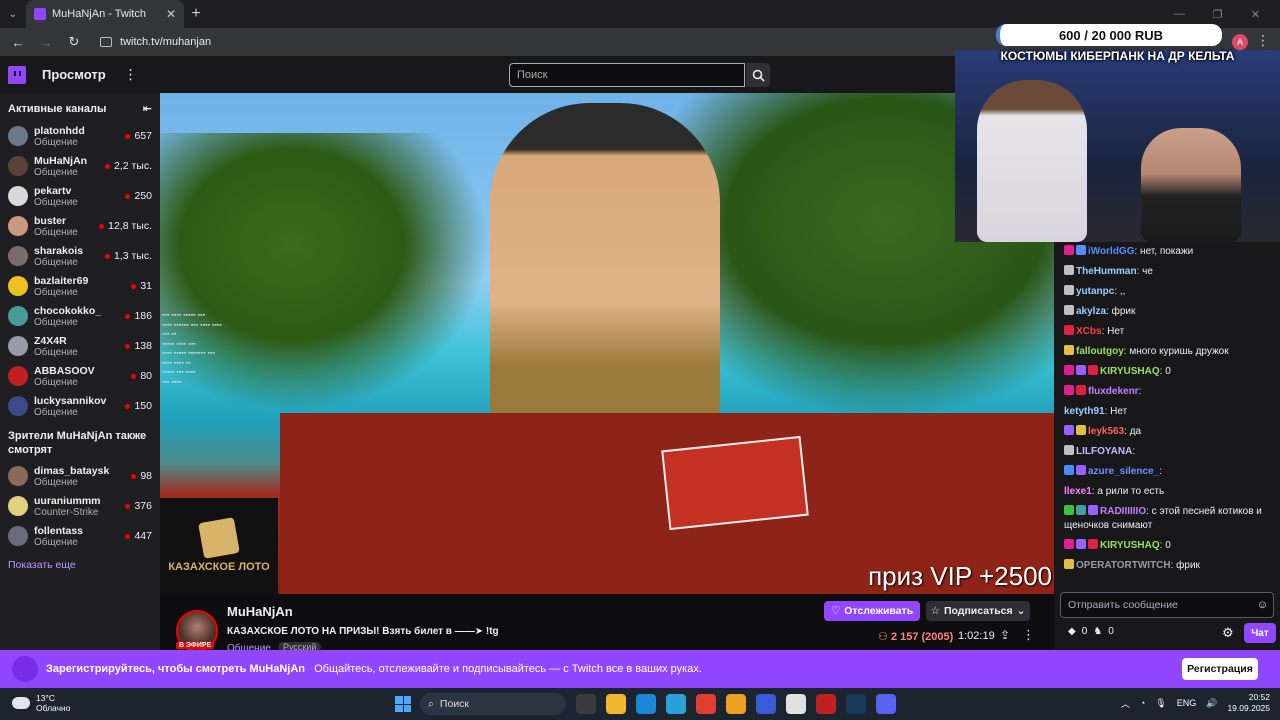 The width and height of the screenshot is (1280, 720). I want to click on weather-widget: 13°C Облачно, so click(41, 703).